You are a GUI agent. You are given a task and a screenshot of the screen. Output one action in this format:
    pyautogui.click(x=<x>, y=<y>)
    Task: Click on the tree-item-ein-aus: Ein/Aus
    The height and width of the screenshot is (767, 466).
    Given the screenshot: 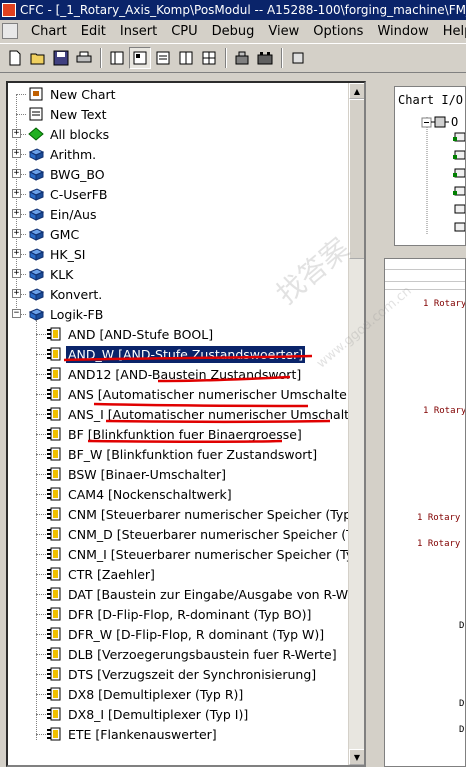 What is the action you would take?
    pyautogui.click(x=63, y=214)
    